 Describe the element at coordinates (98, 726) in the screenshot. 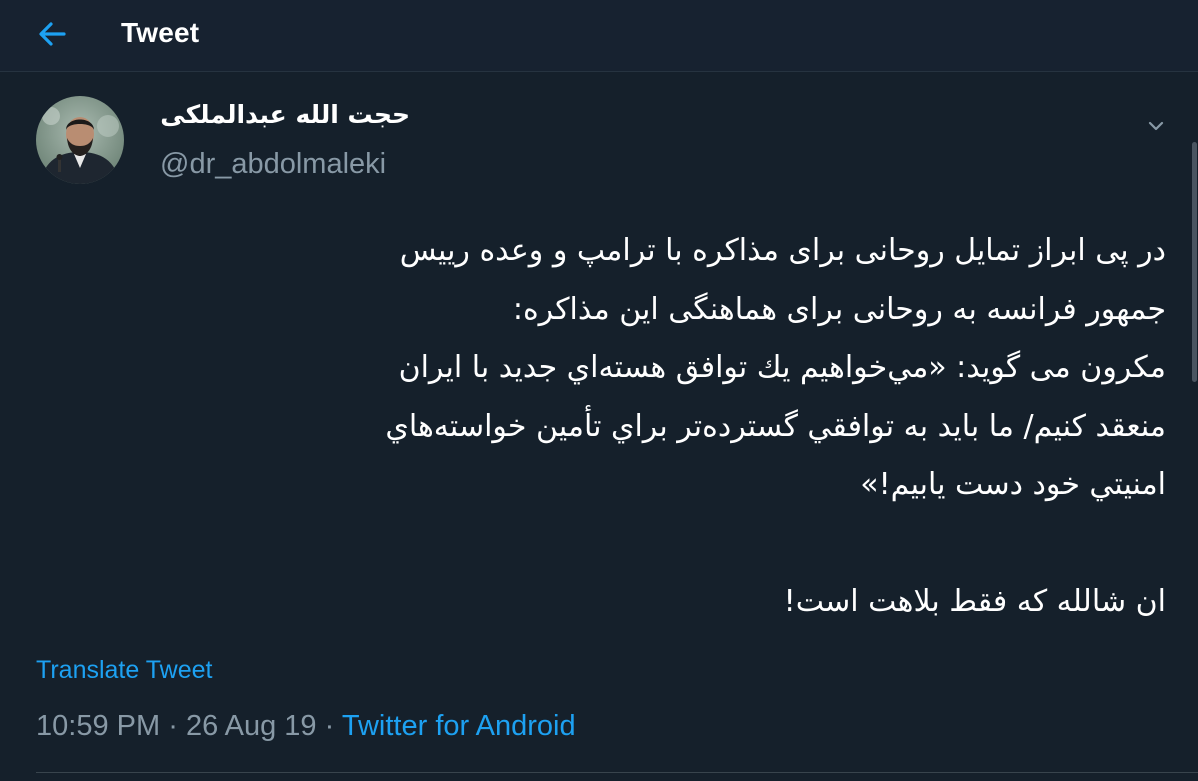

I see `tweet-time: 10:59 PM` at that location.